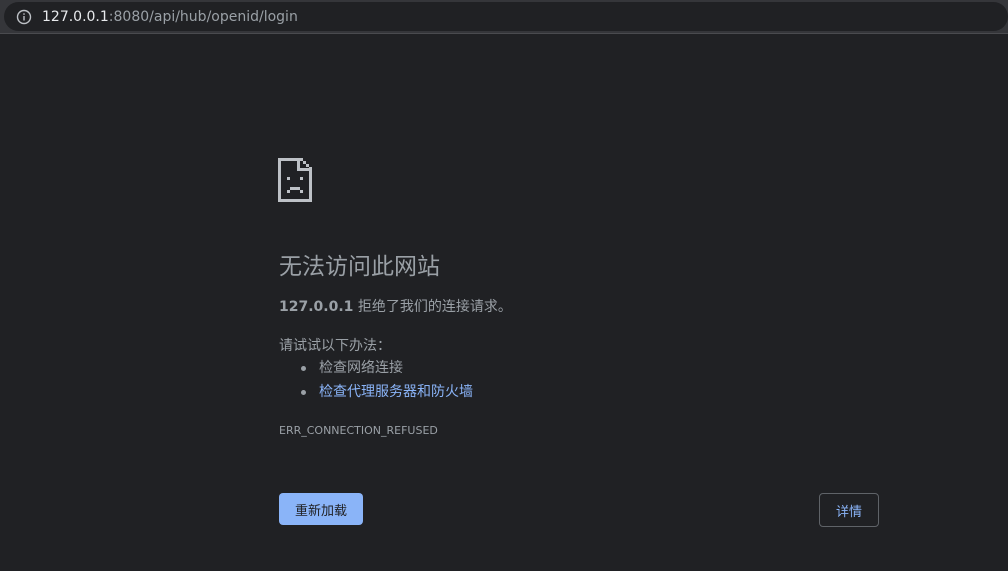 This screenshot has width=1008, height=571. Describe the element at coordinates (24, 17) in the screenshot. I see `info-icon` at that location.